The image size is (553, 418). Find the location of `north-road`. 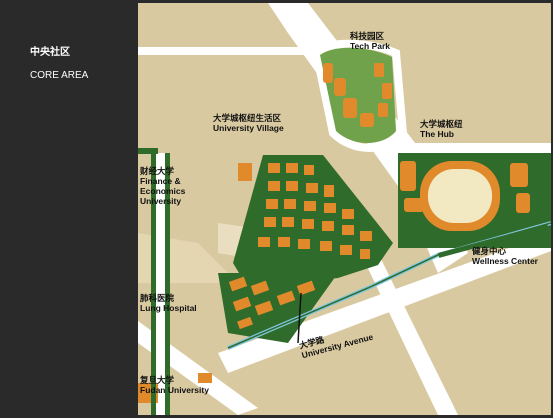

north-road is located at coordinates (230, 51).